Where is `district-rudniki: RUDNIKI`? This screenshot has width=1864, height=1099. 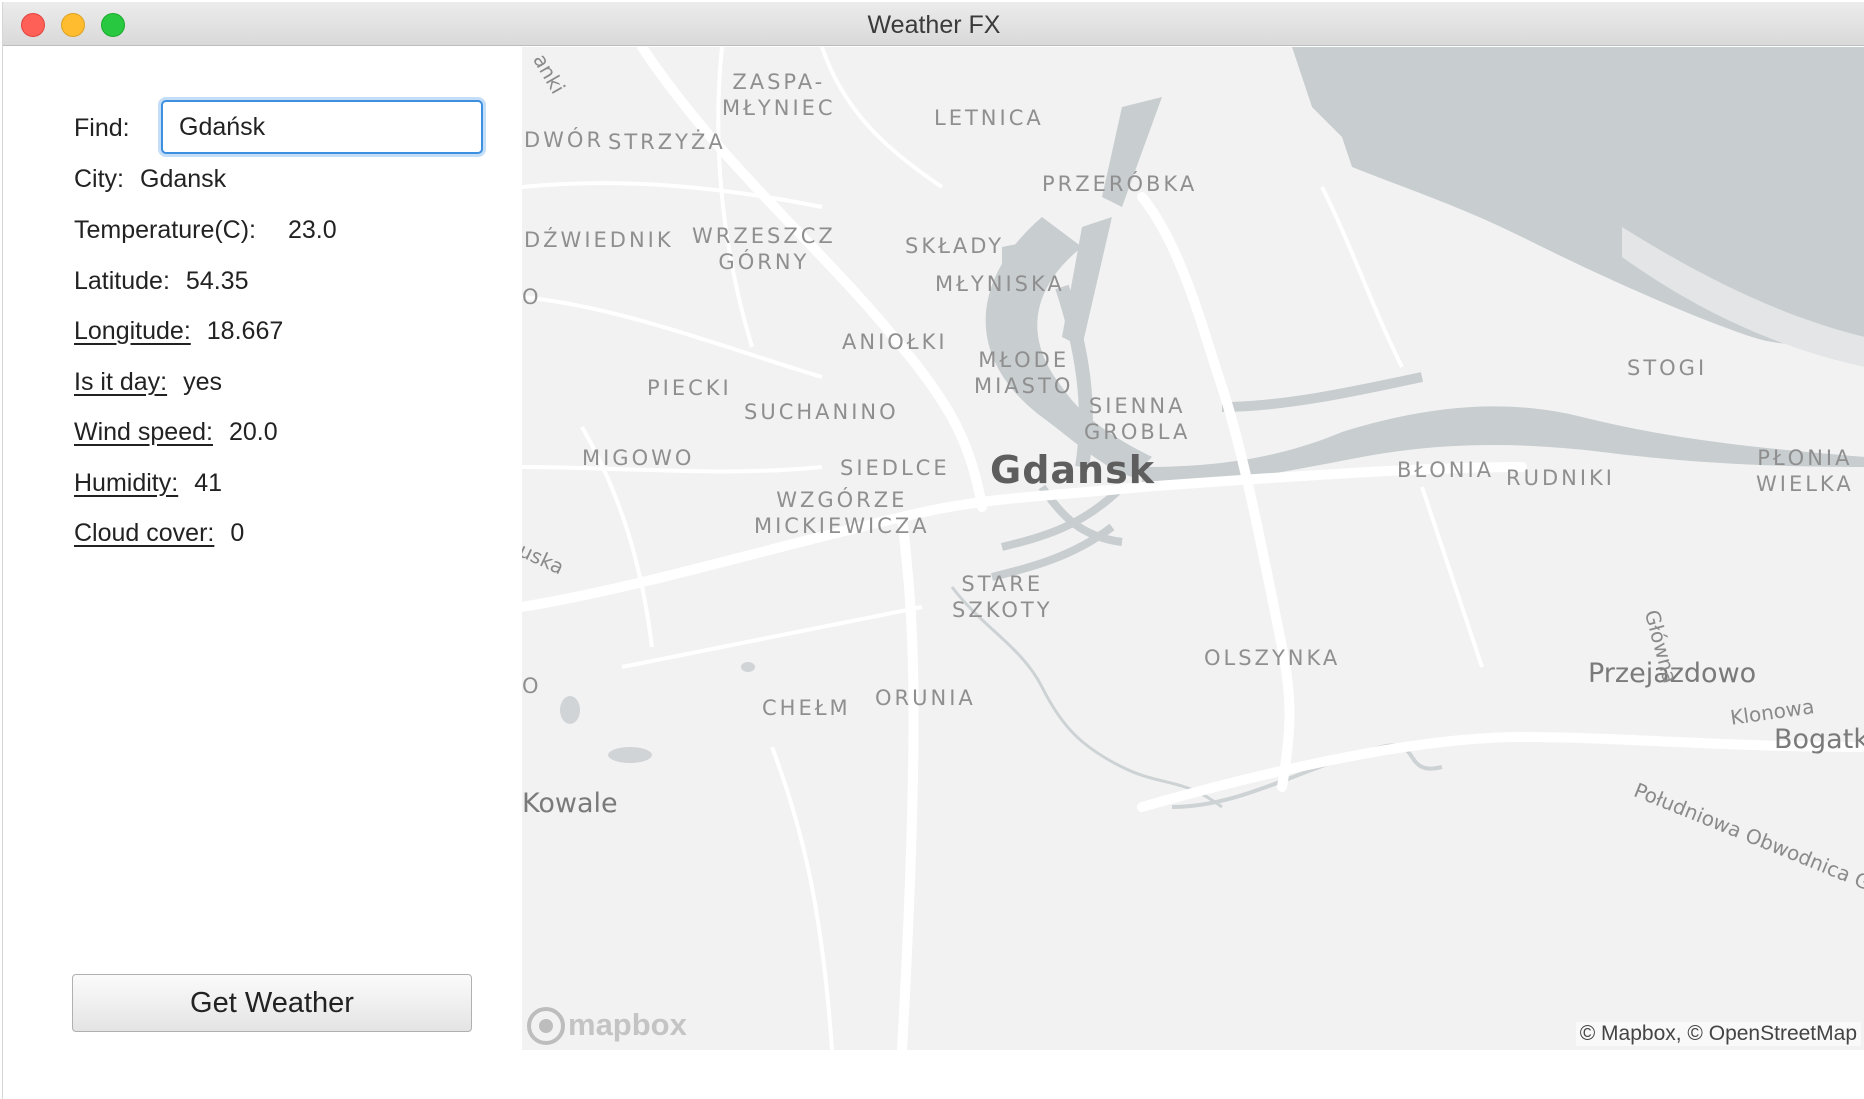 district-rudniki: RUDNIKI is located at coordinates (1560, 478).